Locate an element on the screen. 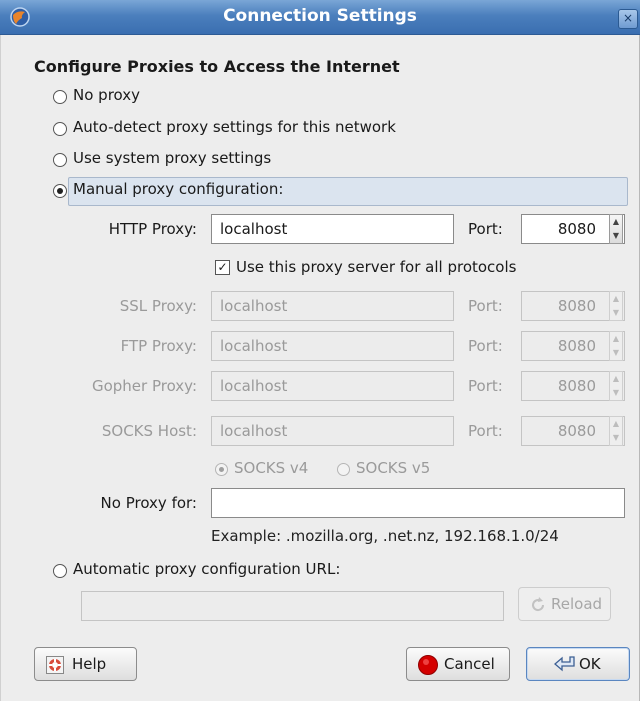  socks-v5-label: SOCKS v5 is located at coordinates (393, 468).